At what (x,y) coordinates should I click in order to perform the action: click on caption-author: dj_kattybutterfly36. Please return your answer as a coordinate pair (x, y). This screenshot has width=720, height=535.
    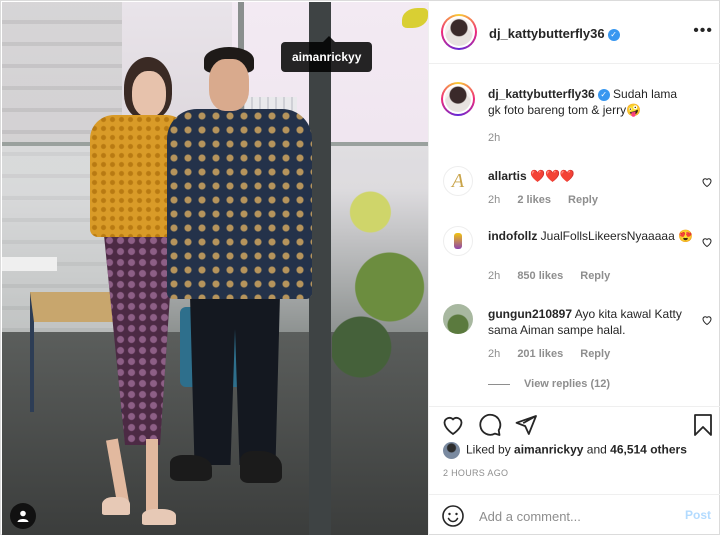
    Looking at the image, I should click on (541, 94).